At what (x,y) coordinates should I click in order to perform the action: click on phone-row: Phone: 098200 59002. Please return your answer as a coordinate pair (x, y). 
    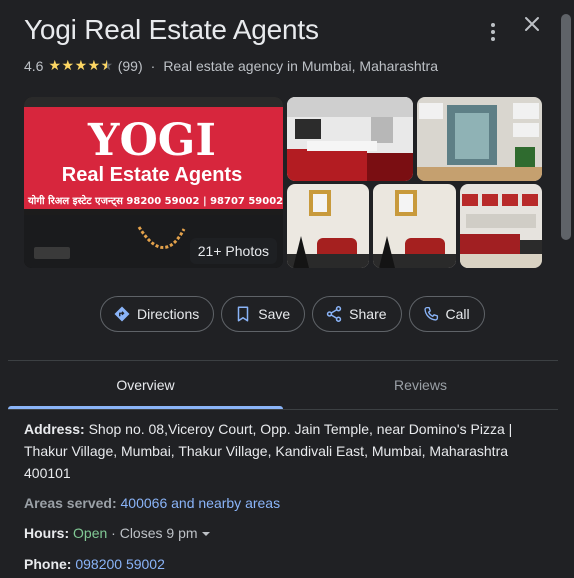
    Looking at the image, I should click on (274, 564).